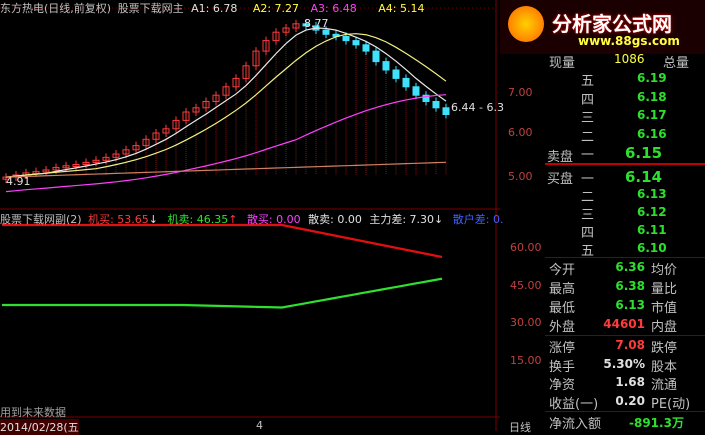 Image resolution: width=705 pixels, height=435 pixels. Describe the element at coordinates (574, 404) in the screenshot. I see `stat-label: 收益(一)` at that location.